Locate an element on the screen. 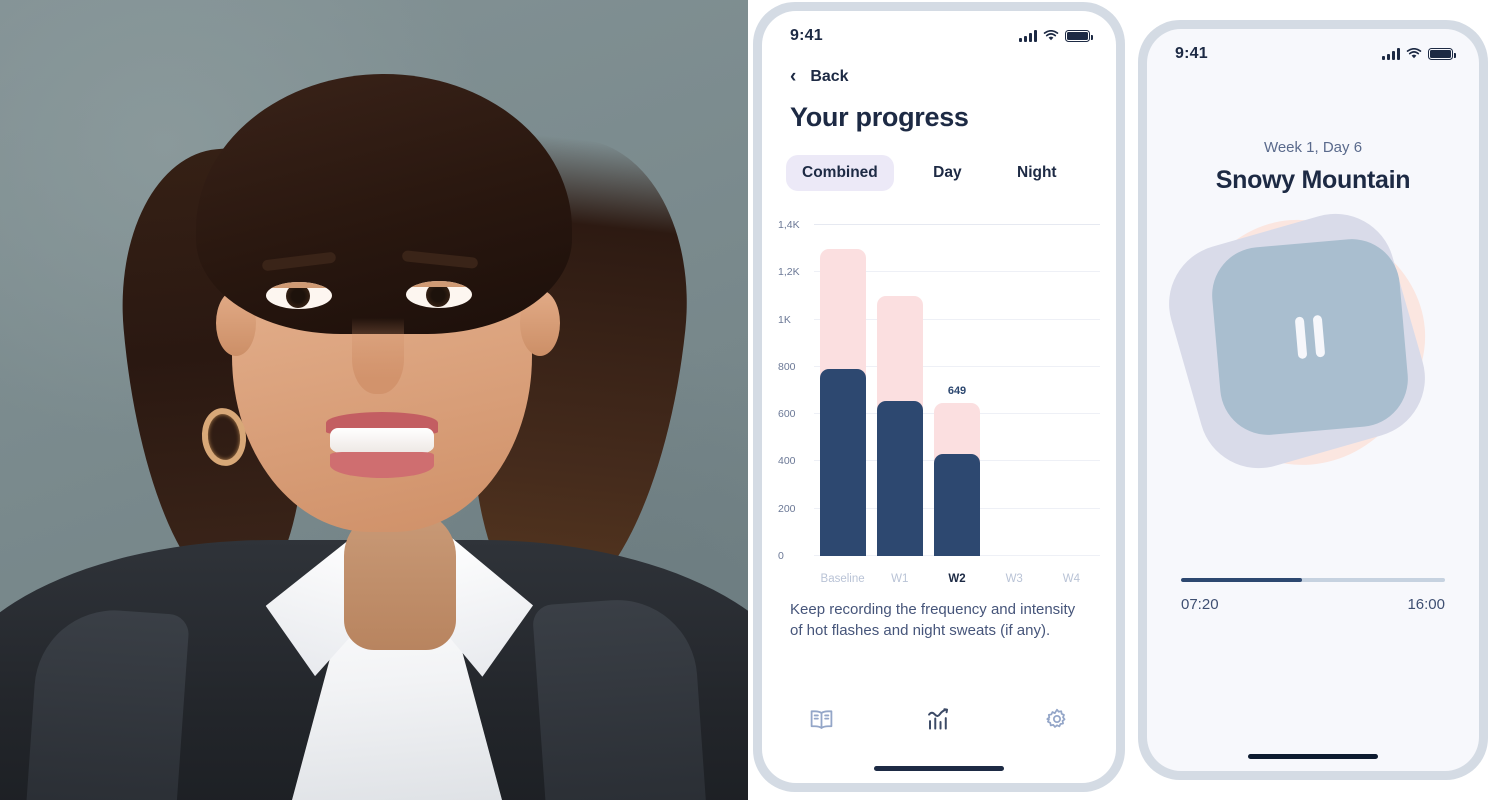 The height and width of the screenshot is (800, 1500). bottom-nav is located at coordinates (939, 719).